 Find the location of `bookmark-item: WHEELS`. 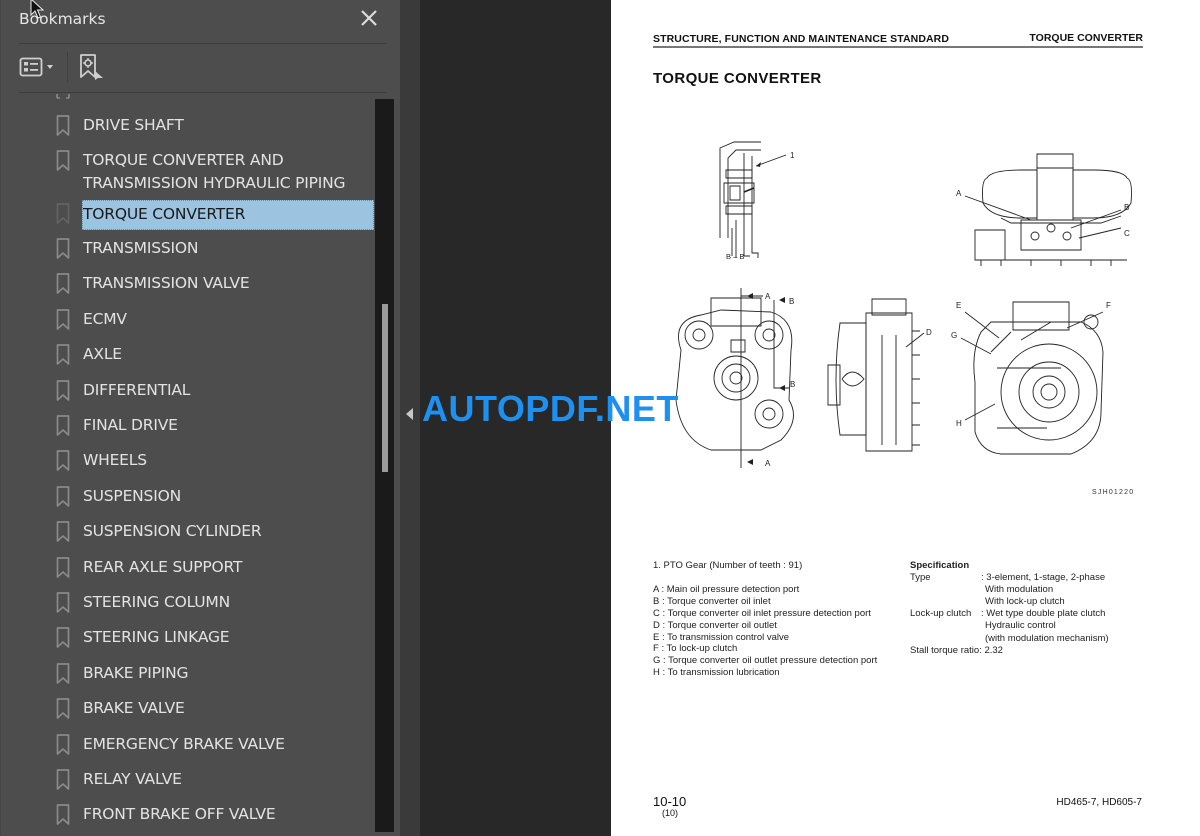

bookmark-item: WHEELS is located at coordinates (188, 464).